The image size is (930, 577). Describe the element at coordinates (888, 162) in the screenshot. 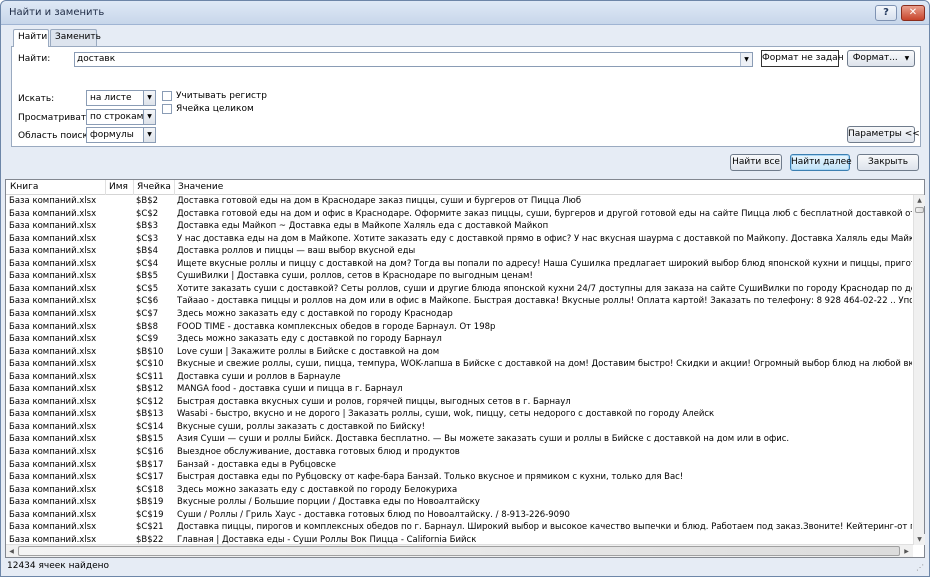

I see `close-button: Закрыть` at that location.